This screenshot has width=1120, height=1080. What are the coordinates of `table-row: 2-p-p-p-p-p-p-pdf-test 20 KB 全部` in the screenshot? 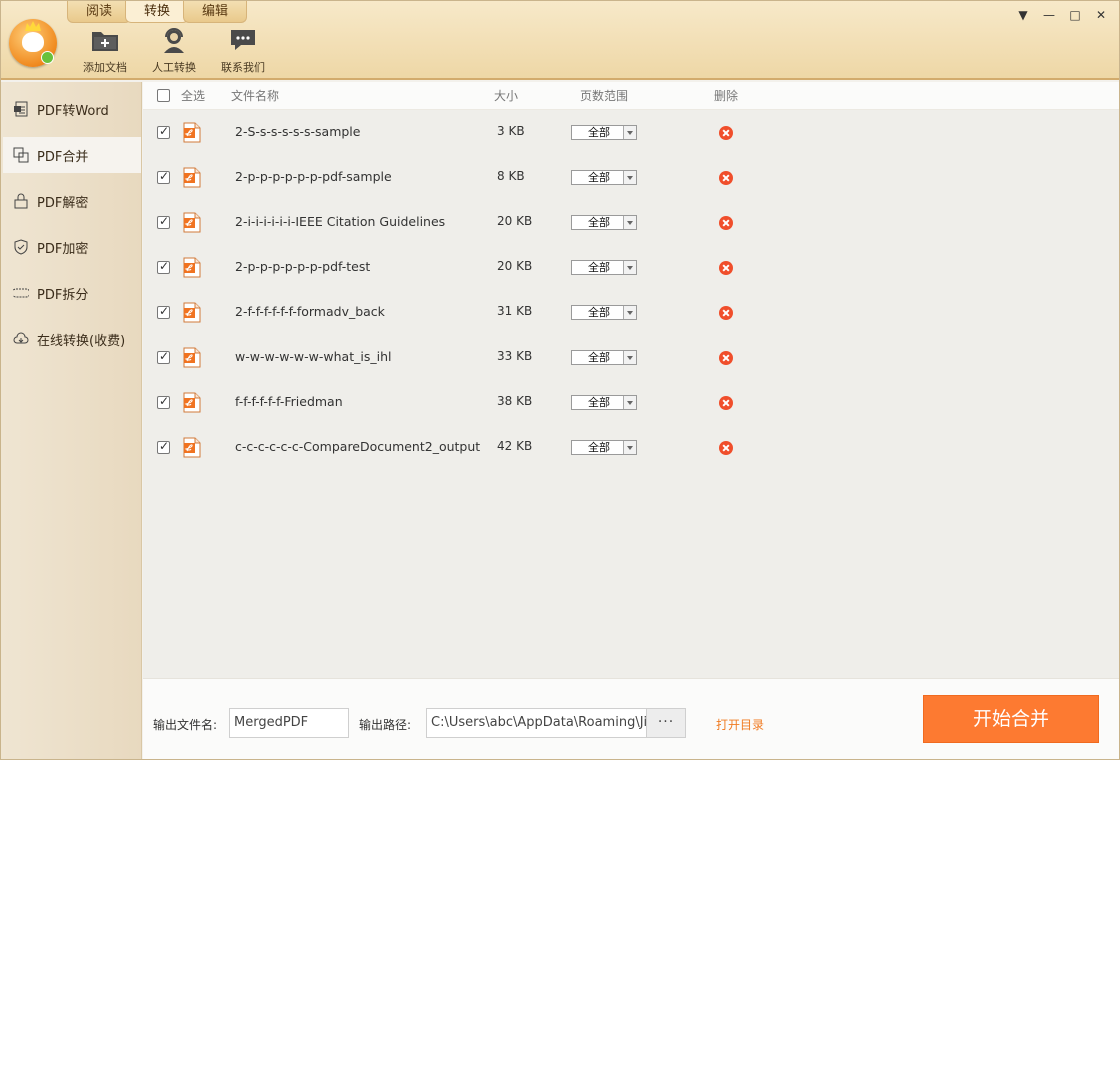 It's located at (631, 267).